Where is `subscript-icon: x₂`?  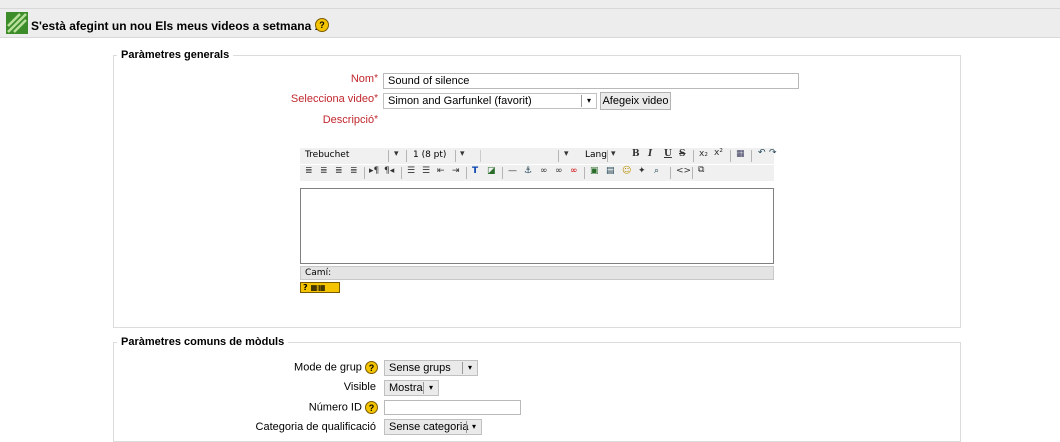 subscript-icon: x₂ is located at coordinates (703, 154).